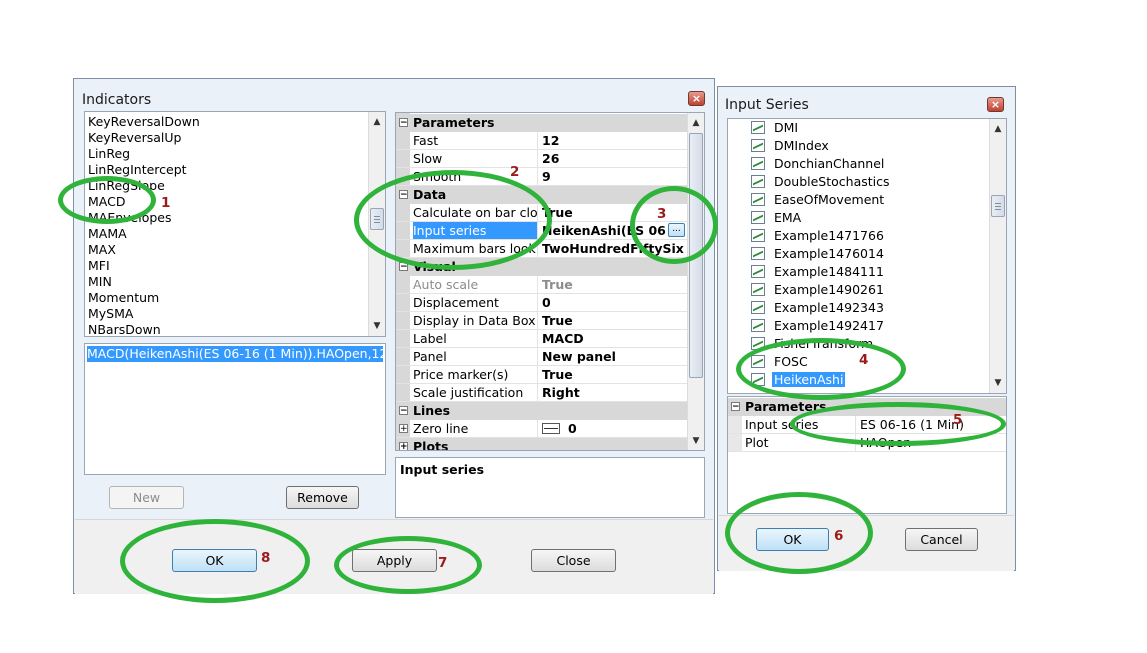  Describe the element at coordinates (99, 266) in the screenshot. I see `indicator-list-item: MFI` at that location.